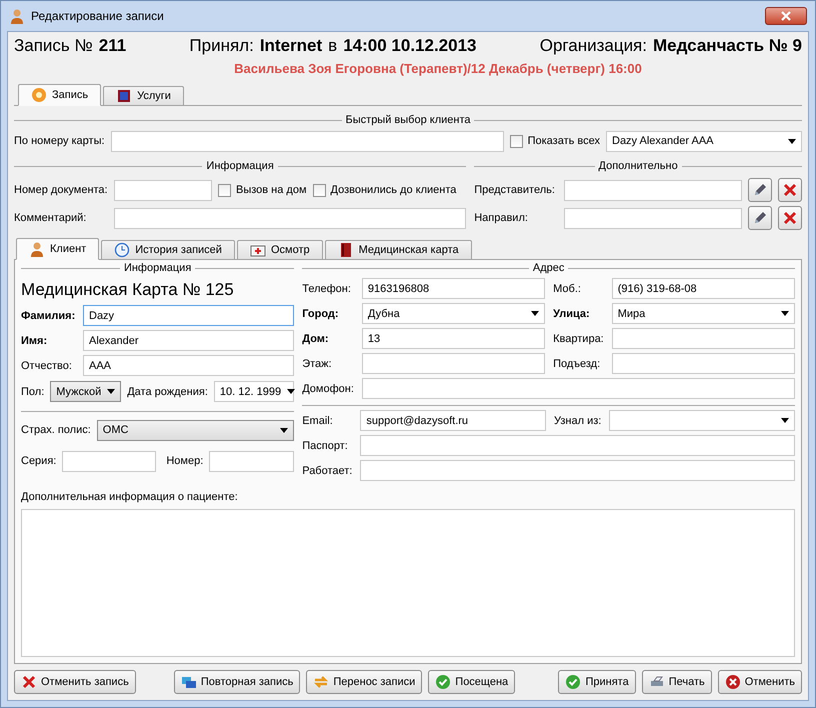 The image size is (816, 708). Describe the element at coordinates (328, 388) in the screenshot. I see `field-label: Домофон:` at that location.